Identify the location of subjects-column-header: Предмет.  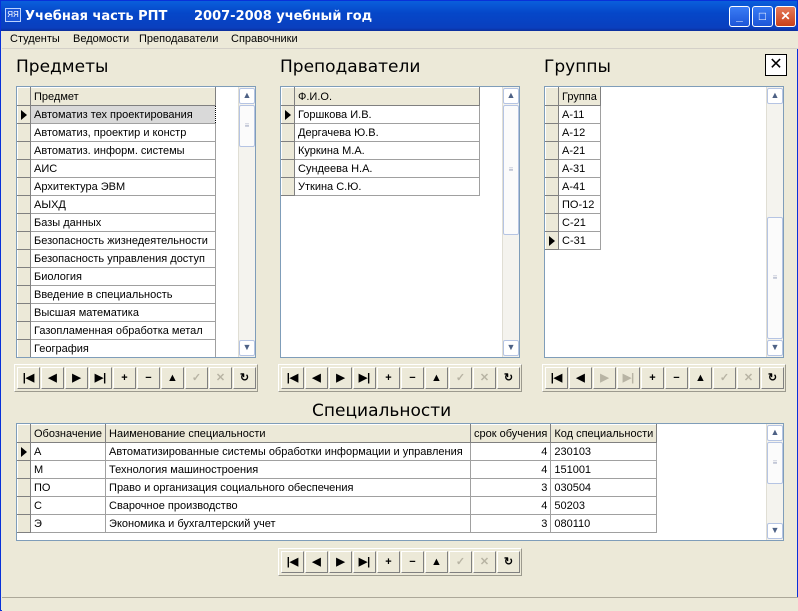
(123, 96).